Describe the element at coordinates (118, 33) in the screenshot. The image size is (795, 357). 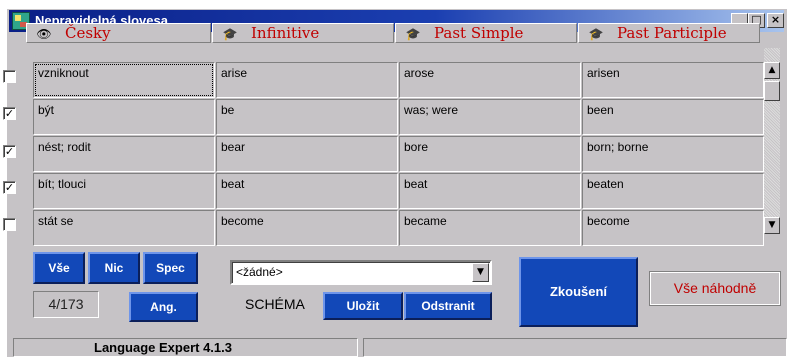
I see `column-header-cesky: 👁 Česky` at that location.